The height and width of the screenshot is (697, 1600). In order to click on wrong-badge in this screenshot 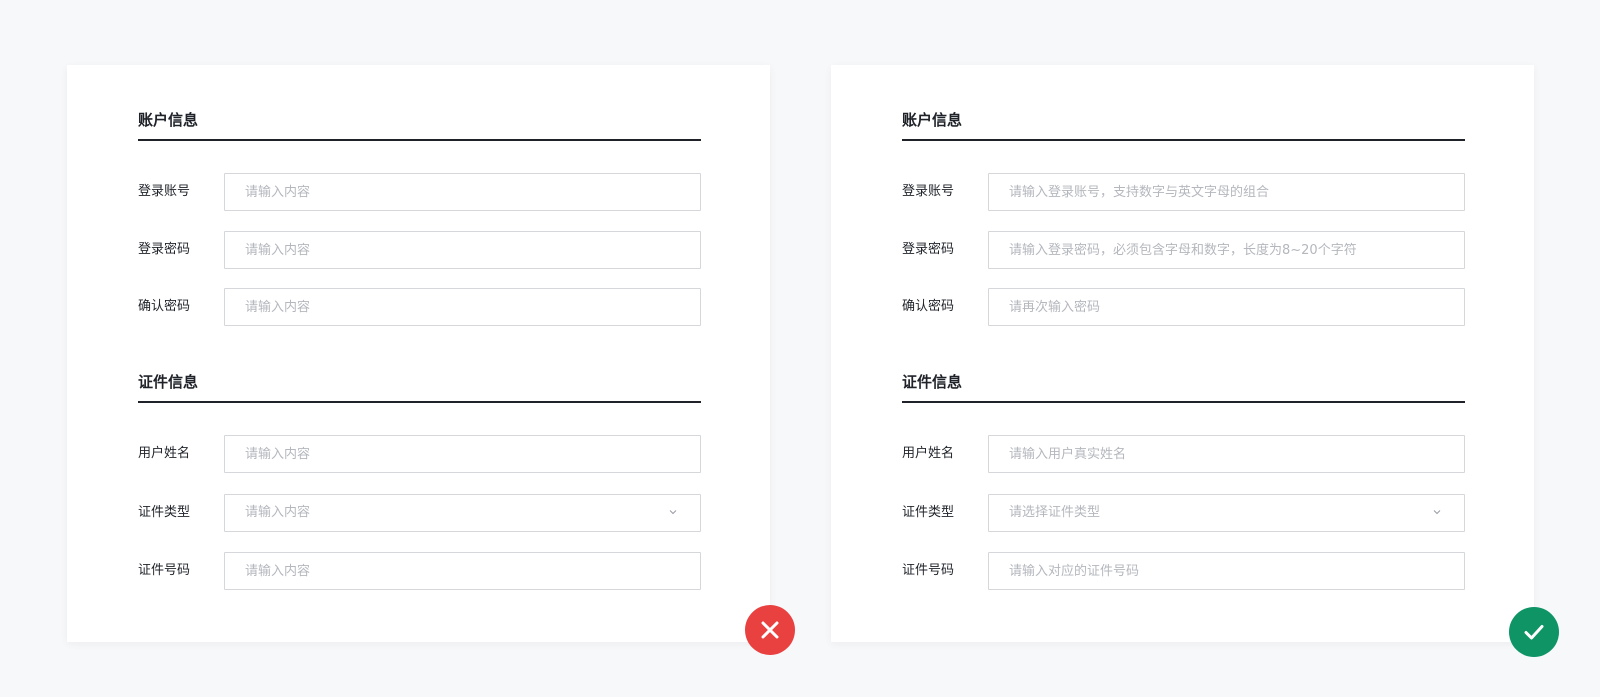, I will do `click(770, 630)`.